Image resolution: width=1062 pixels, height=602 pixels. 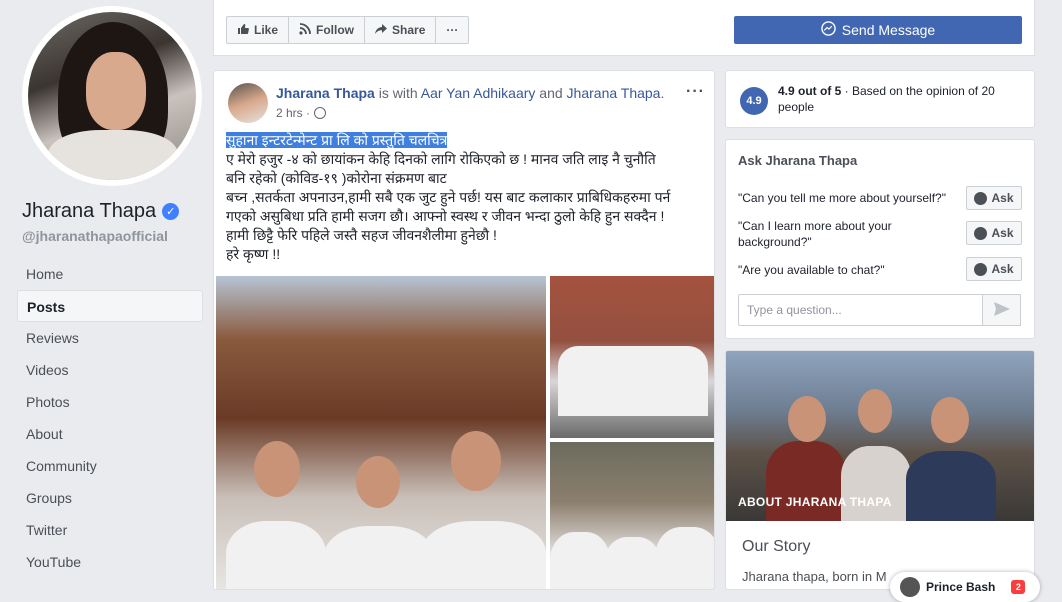 I want to click on ask-button-2: Ask, so click(x=994, y=233).